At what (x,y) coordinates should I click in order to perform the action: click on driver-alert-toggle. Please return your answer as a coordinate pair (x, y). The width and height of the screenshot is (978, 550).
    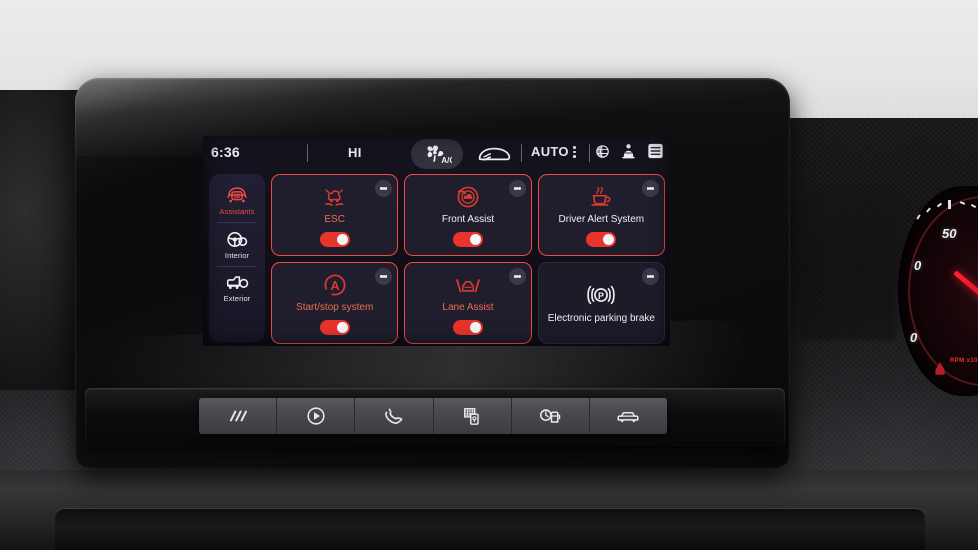
    Looking at the image, I should click on (601, 239).